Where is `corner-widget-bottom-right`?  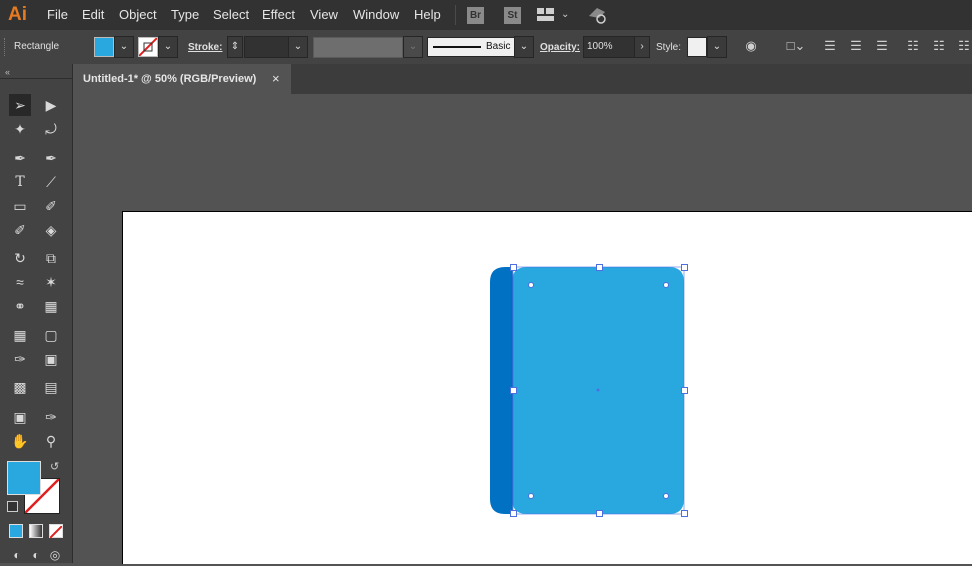
corner-widget-bottom-right is located at coordinates (666, 496).